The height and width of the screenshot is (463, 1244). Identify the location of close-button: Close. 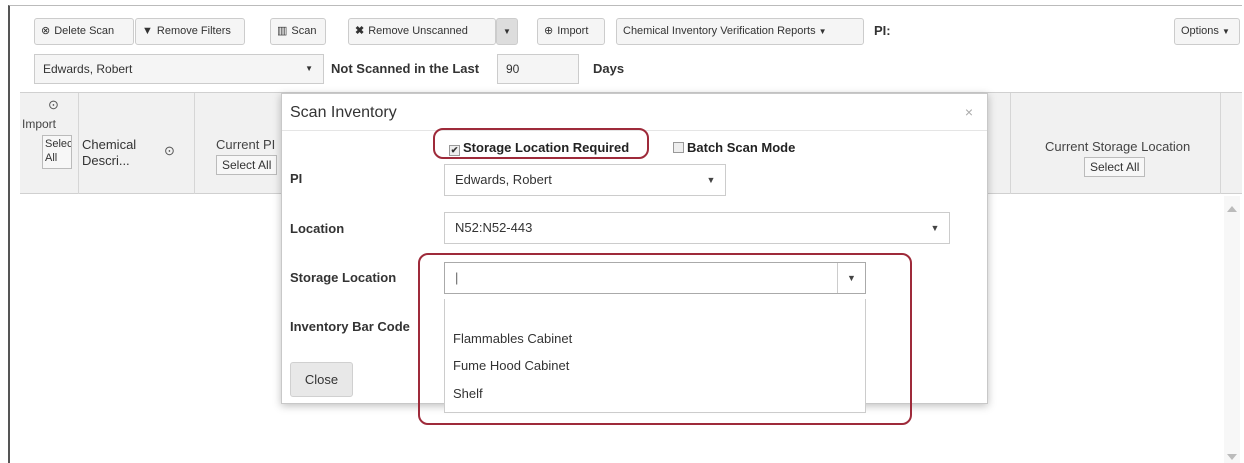
(321, 379).